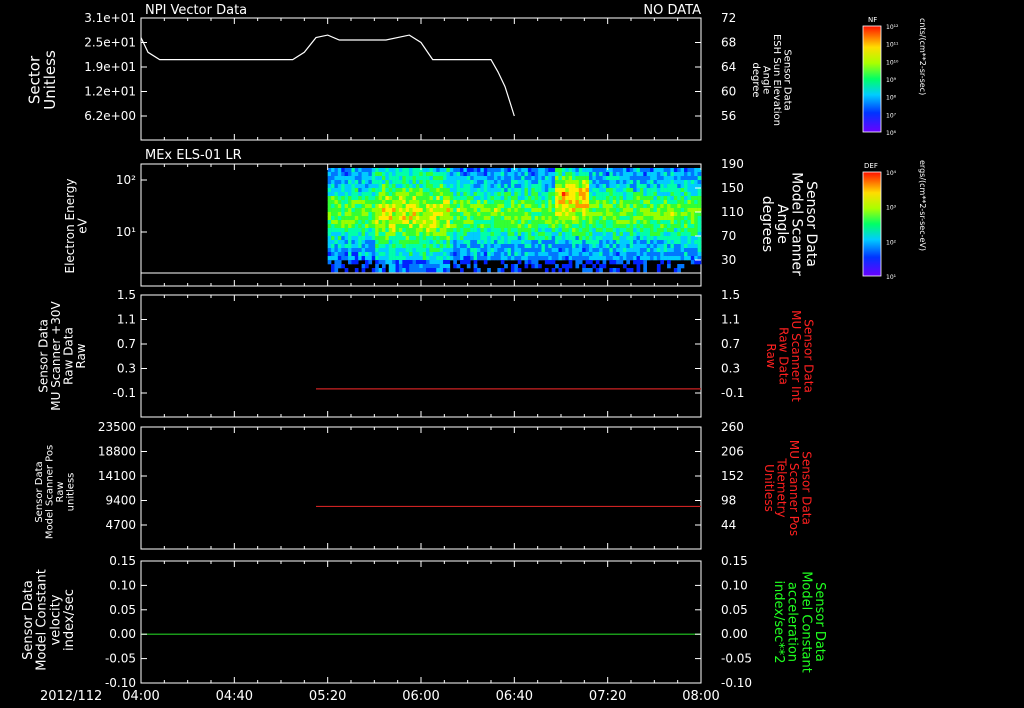  What do you see at coordinates (728, 236) in the screenshot?
I see `y-tick-label-right: 70` at bounding box center [728, 236].